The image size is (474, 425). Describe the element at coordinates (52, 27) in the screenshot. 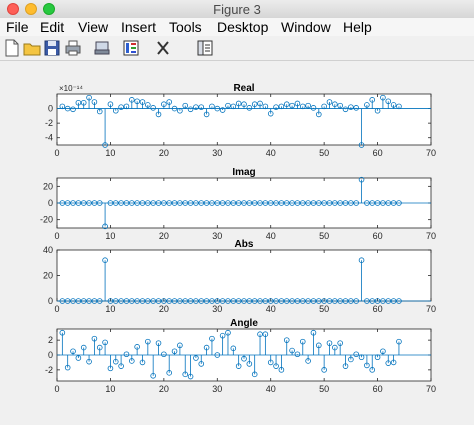

I see `menu-edit: Edit` at that location.